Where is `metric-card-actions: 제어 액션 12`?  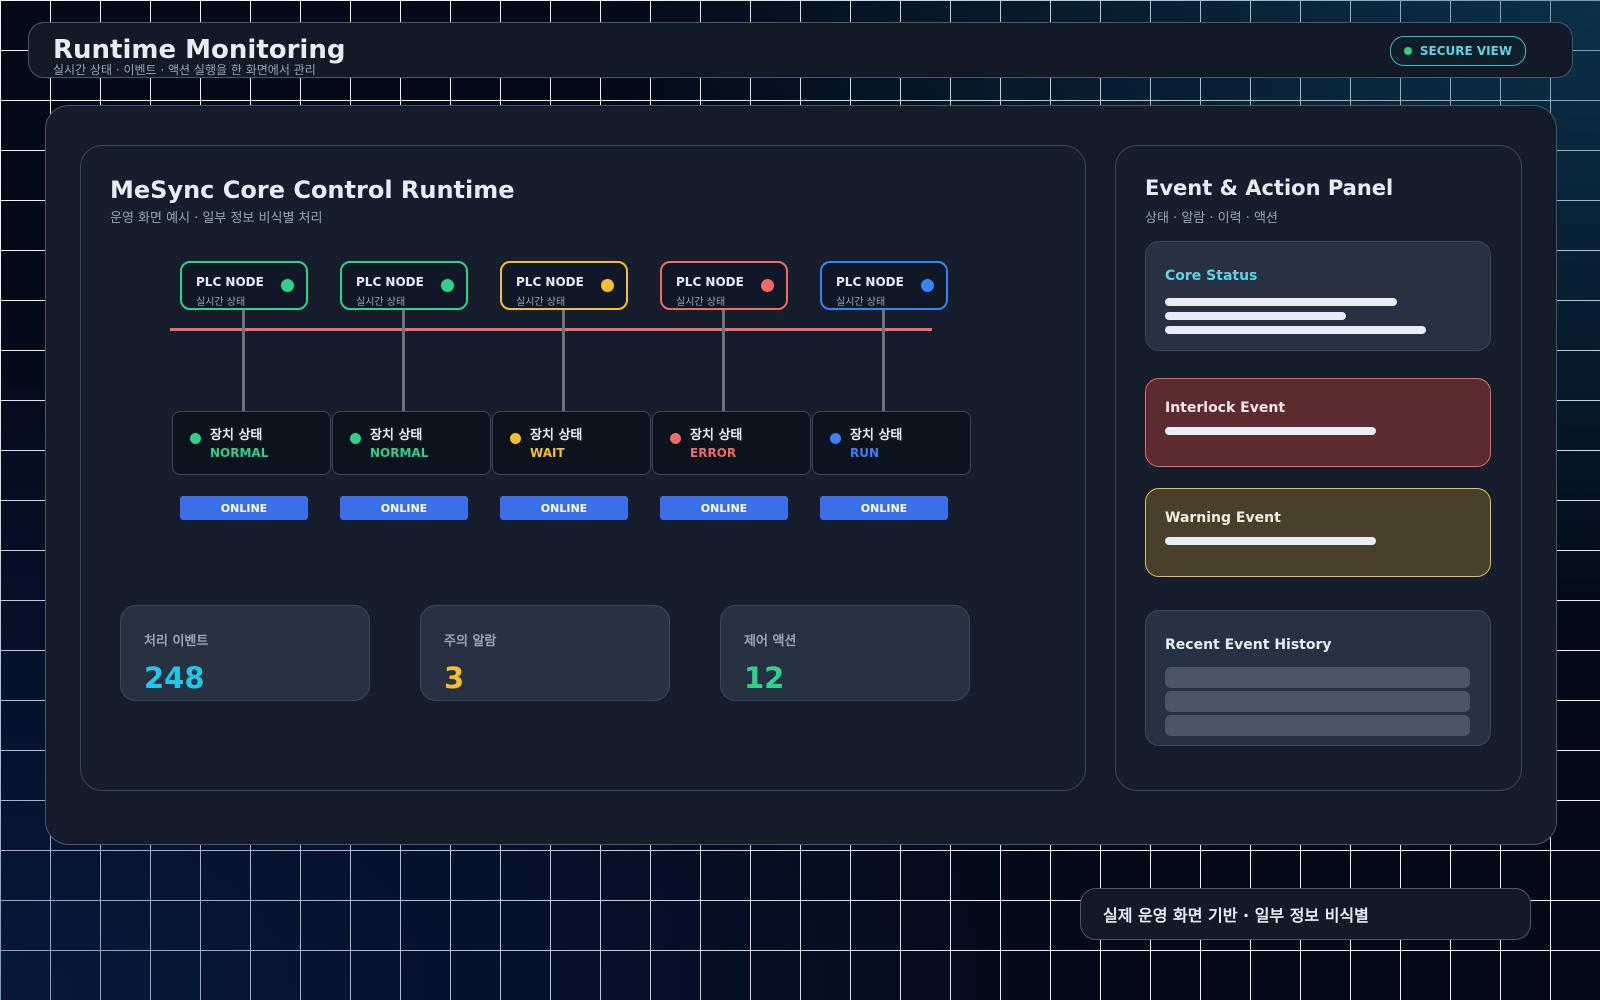
metric-card-actions: 제어 액션 12 is located at coordinates (845, 653).